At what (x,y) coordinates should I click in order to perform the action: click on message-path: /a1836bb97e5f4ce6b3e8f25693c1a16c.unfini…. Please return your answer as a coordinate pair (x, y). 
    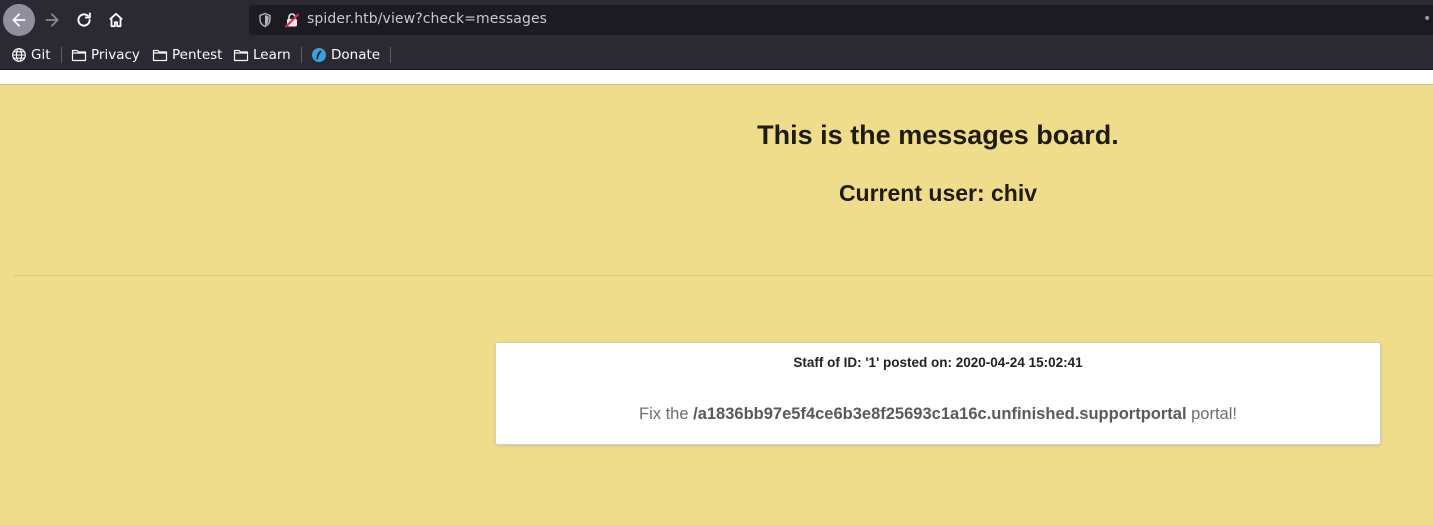
    Looking at the image, I should click on (940, 414).